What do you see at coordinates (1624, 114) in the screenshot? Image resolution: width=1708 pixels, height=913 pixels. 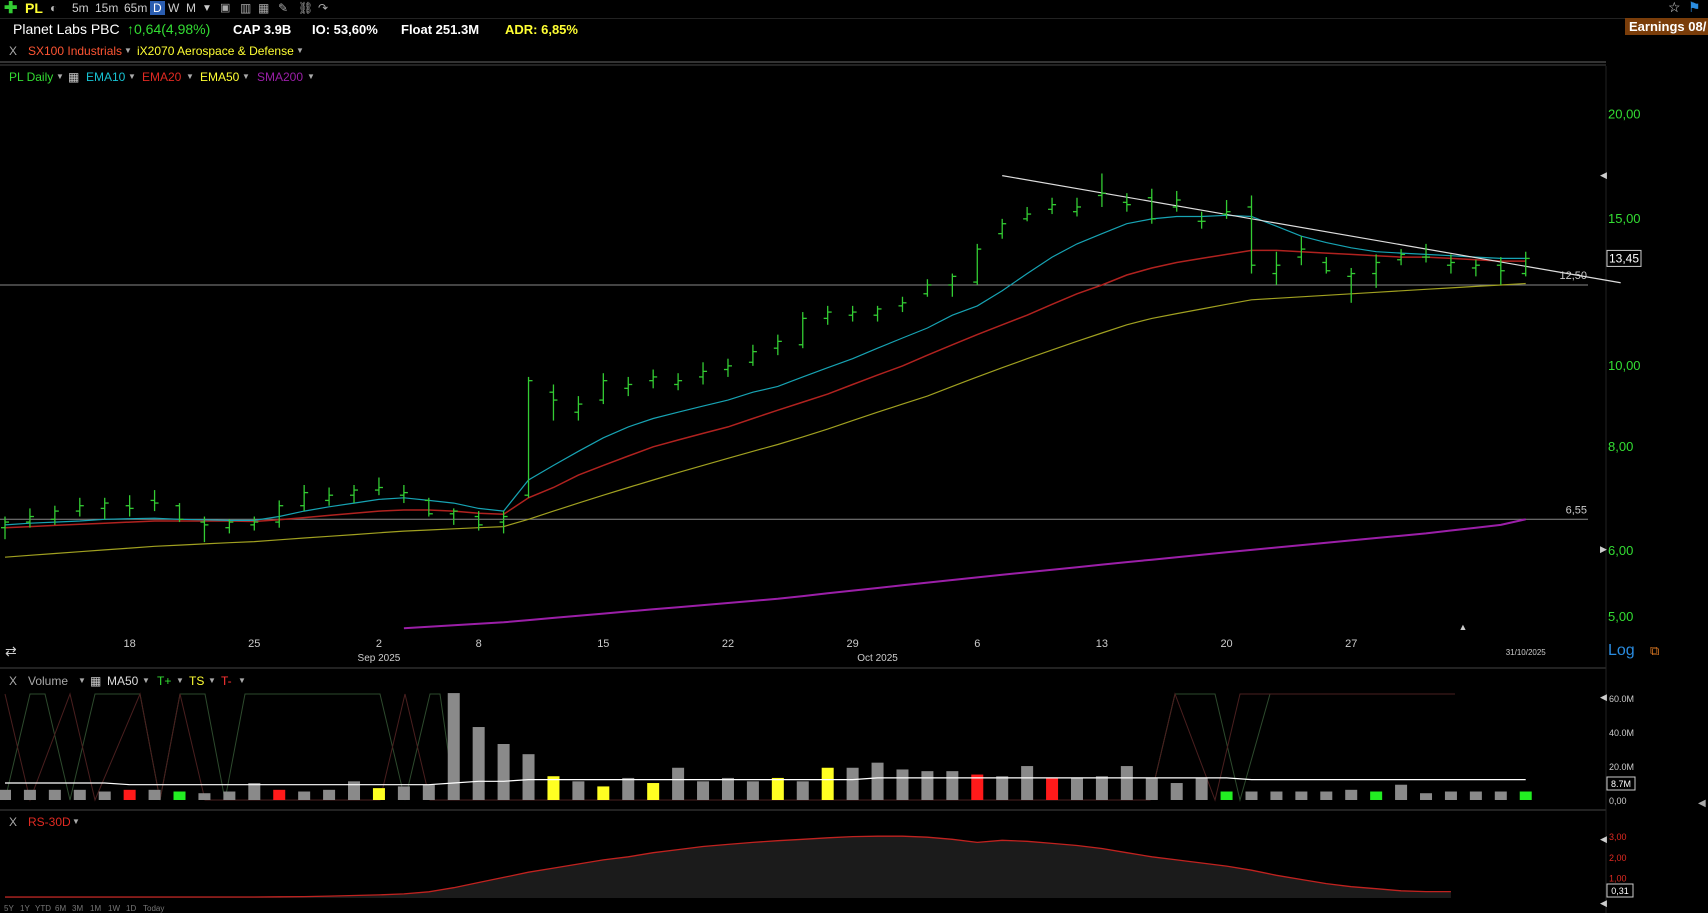 I see `price-y-tick: 20,00` at bounding box center [1624, 114].